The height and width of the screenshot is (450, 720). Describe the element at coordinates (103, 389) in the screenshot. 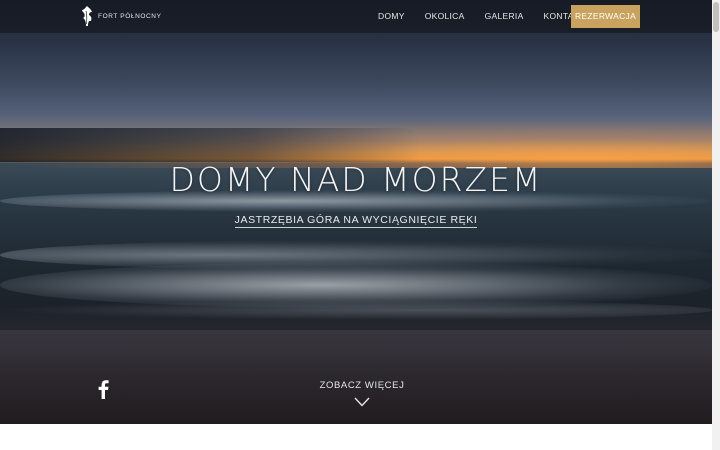

I see `facebook-icon` at that location.